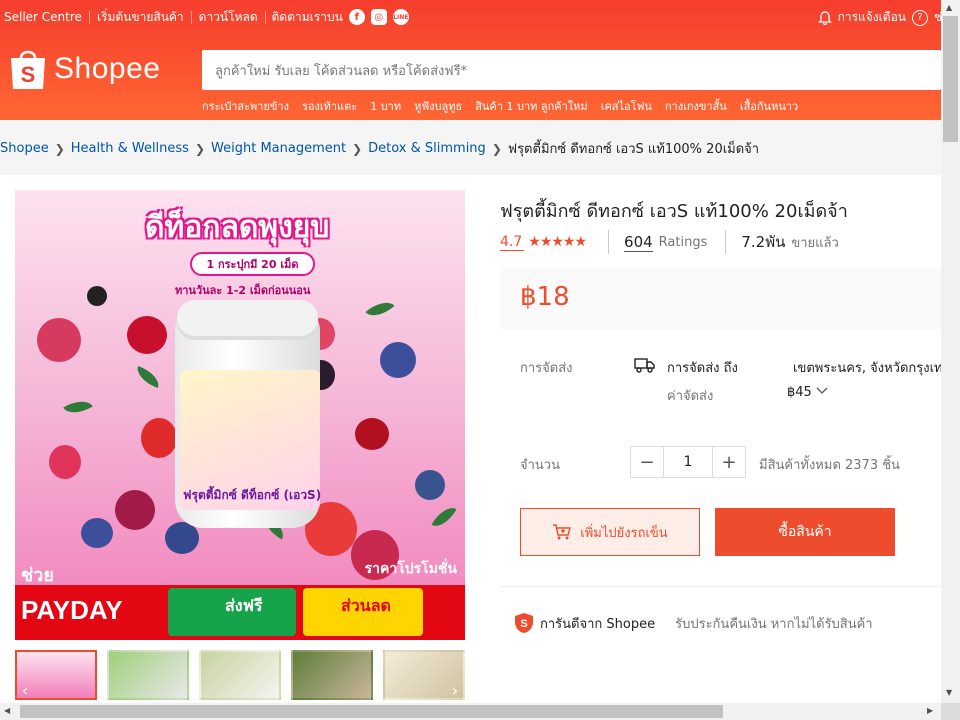 This screenshot has height=720, width=960. What do you see at coordinates (7, 710) in the screenshot?
I see `scroll-left-icon: ◀` at bounding box center [7, 710].